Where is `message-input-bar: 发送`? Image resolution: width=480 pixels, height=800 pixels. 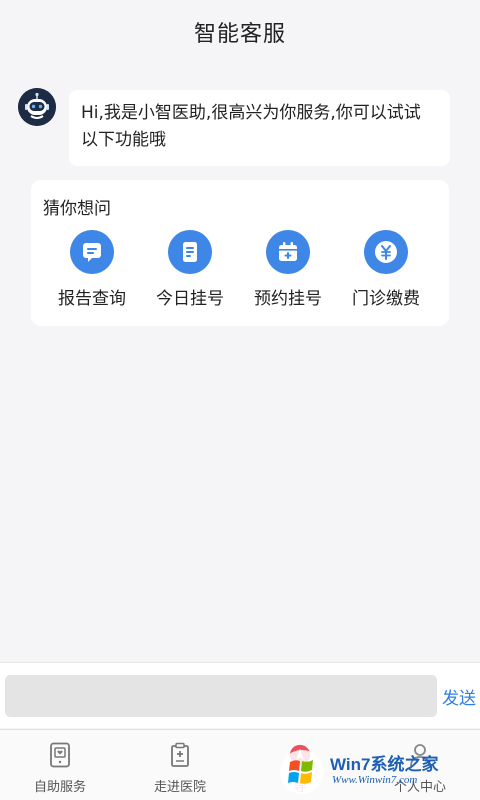
message-input-bar: 发送 is located at coordinates (240, 695).